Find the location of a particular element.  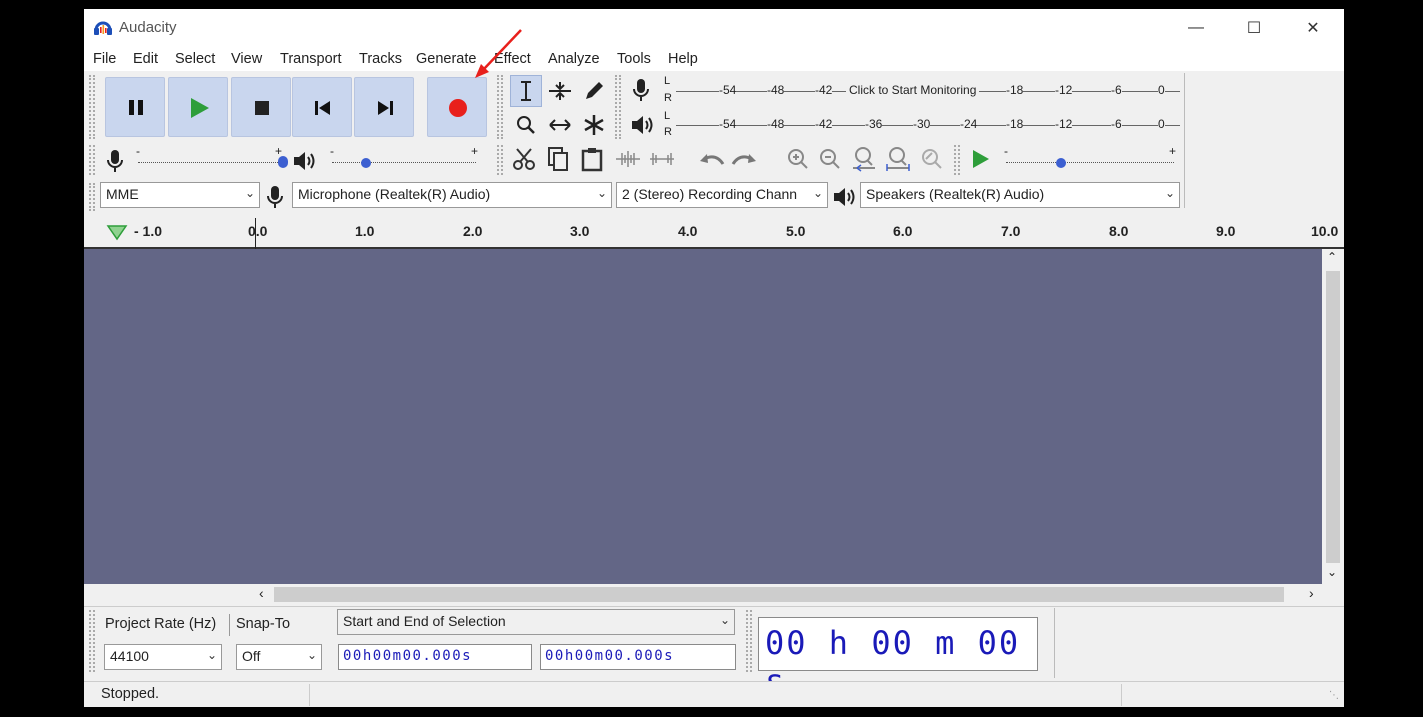

close-button: ✕ is located at coordinates (1313, 28).